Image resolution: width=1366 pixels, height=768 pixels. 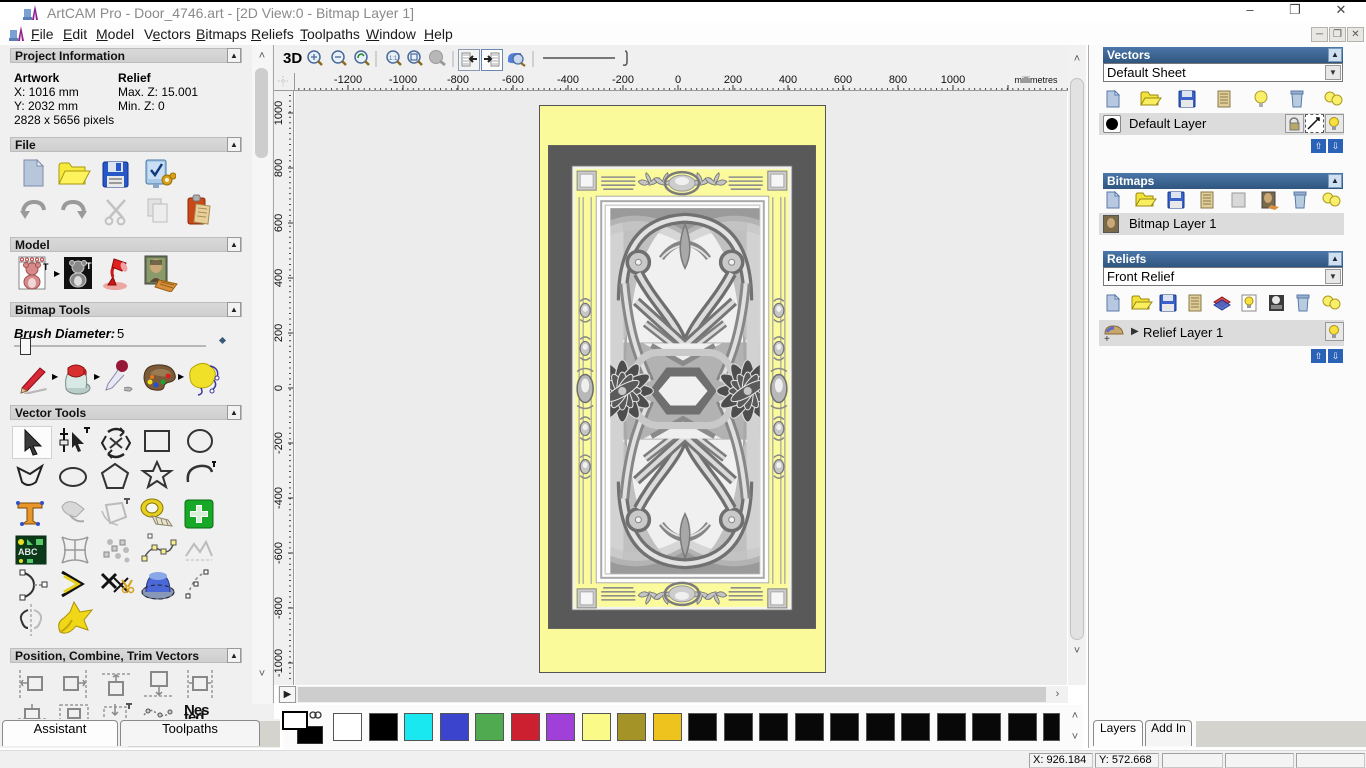 I want to click on svg-text: millimetres, so click(x=1036, y=80).